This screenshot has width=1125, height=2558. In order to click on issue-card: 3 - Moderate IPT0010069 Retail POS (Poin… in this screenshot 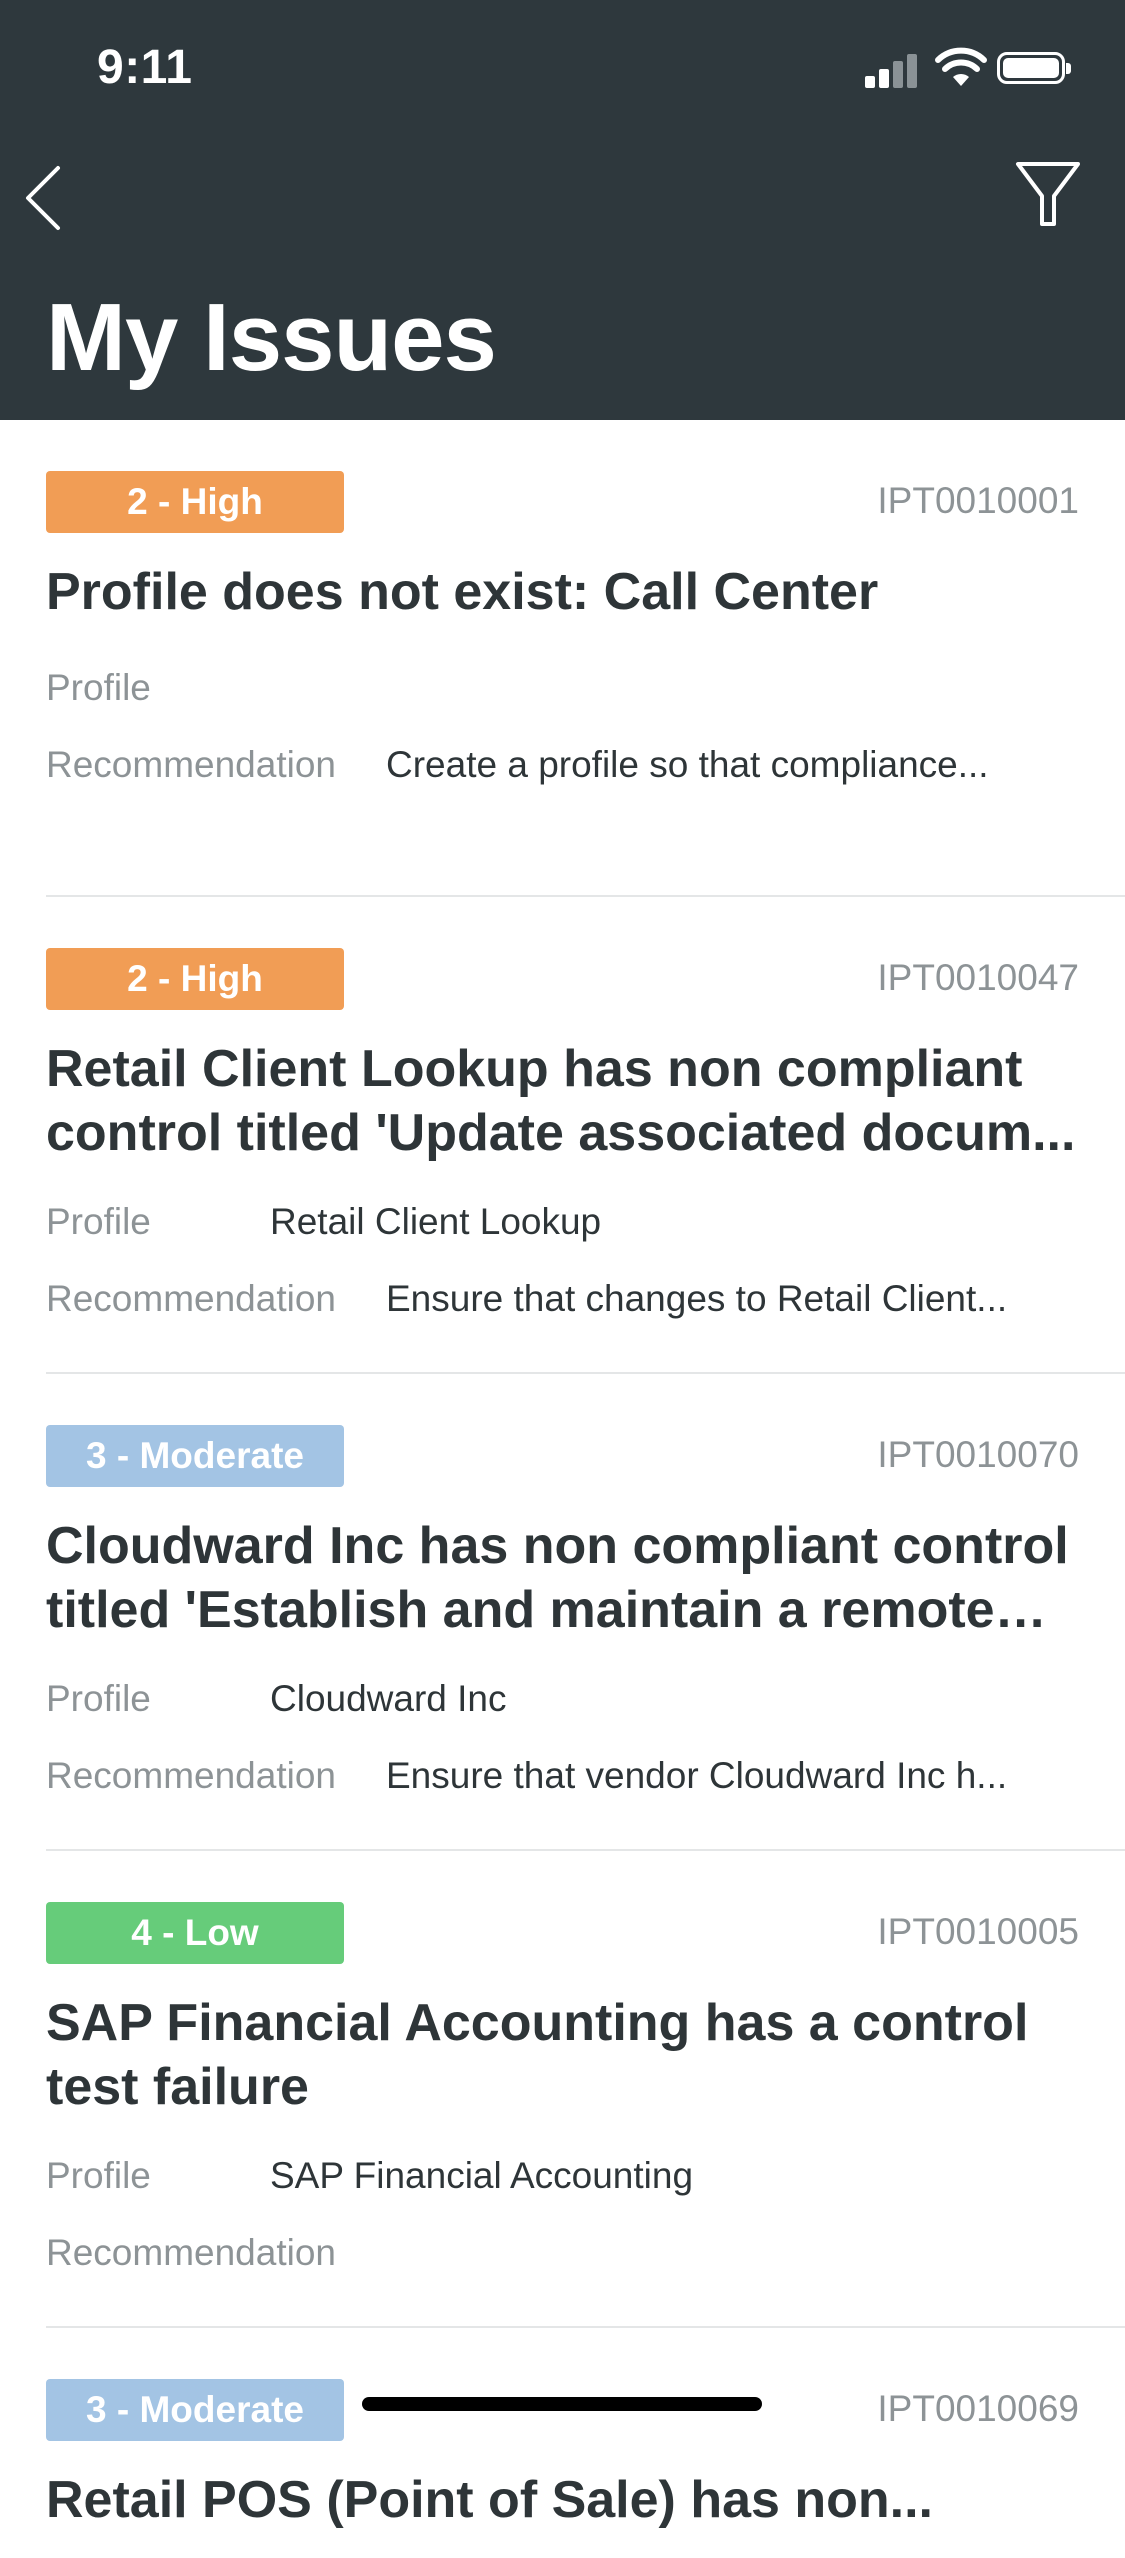, I will do `click(562, 2443)`.